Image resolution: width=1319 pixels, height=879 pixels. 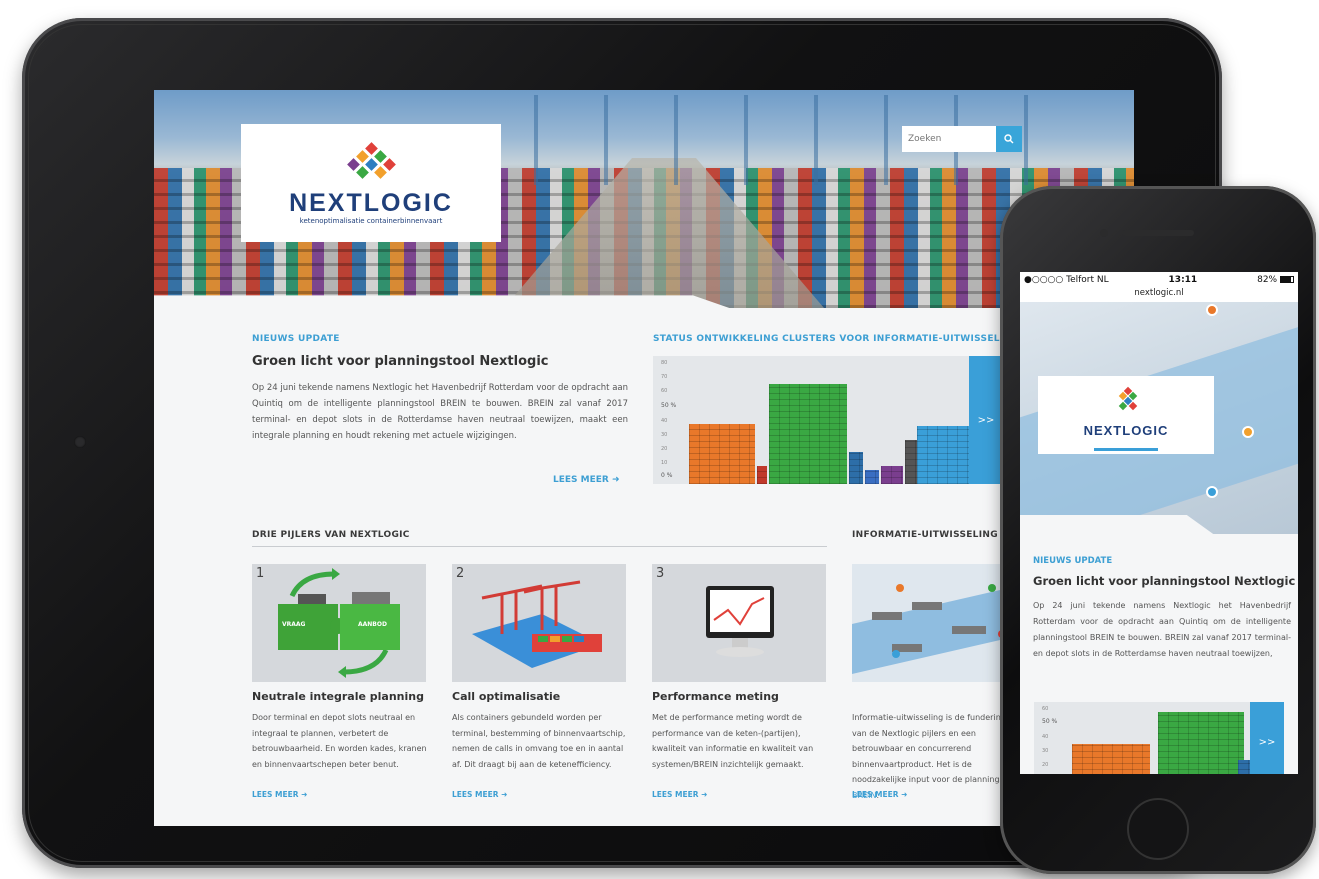 What do you see at coordinates (1104, 233) in the screenshot?
I see `phone-camera` at bounding box center [1104, 233].